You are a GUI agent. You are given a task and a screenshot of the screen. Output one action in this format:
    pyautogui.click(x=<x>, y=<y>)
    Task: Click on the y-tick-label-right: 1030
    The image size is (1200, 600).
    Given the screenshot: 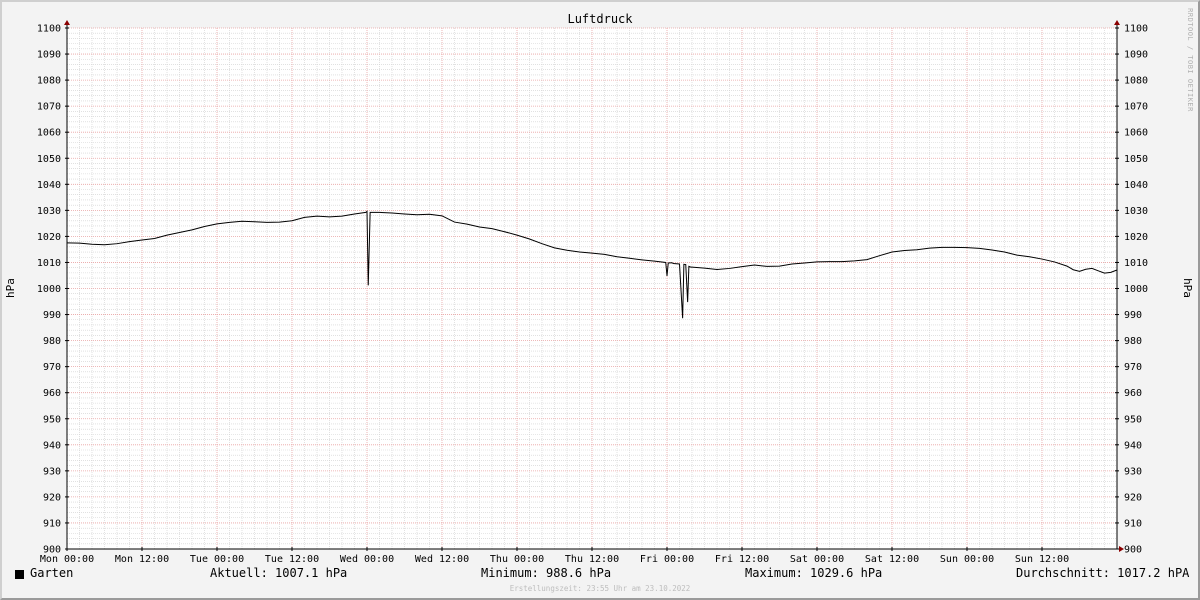 What is the action you would take?
    pyautogui.click(x=1136, y=211)
    